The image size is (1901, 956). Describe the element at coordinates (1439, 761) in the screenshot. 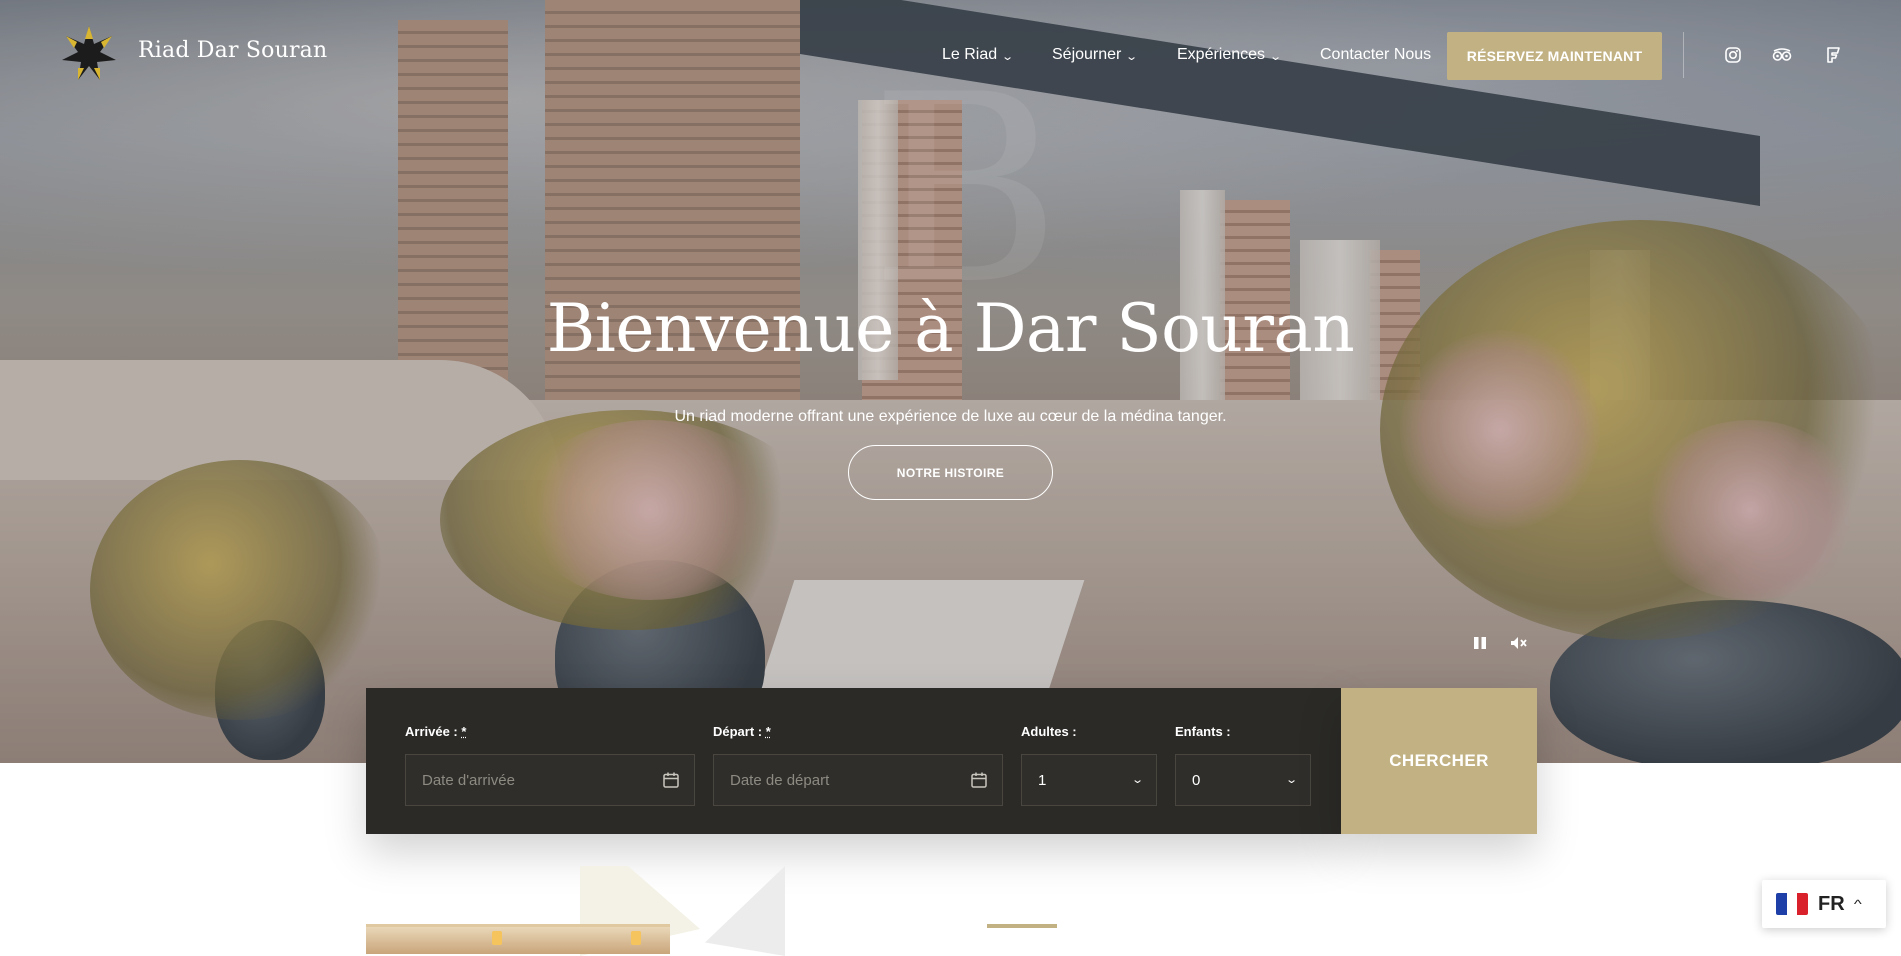

I see `search-button: CHERCHER` at that location.